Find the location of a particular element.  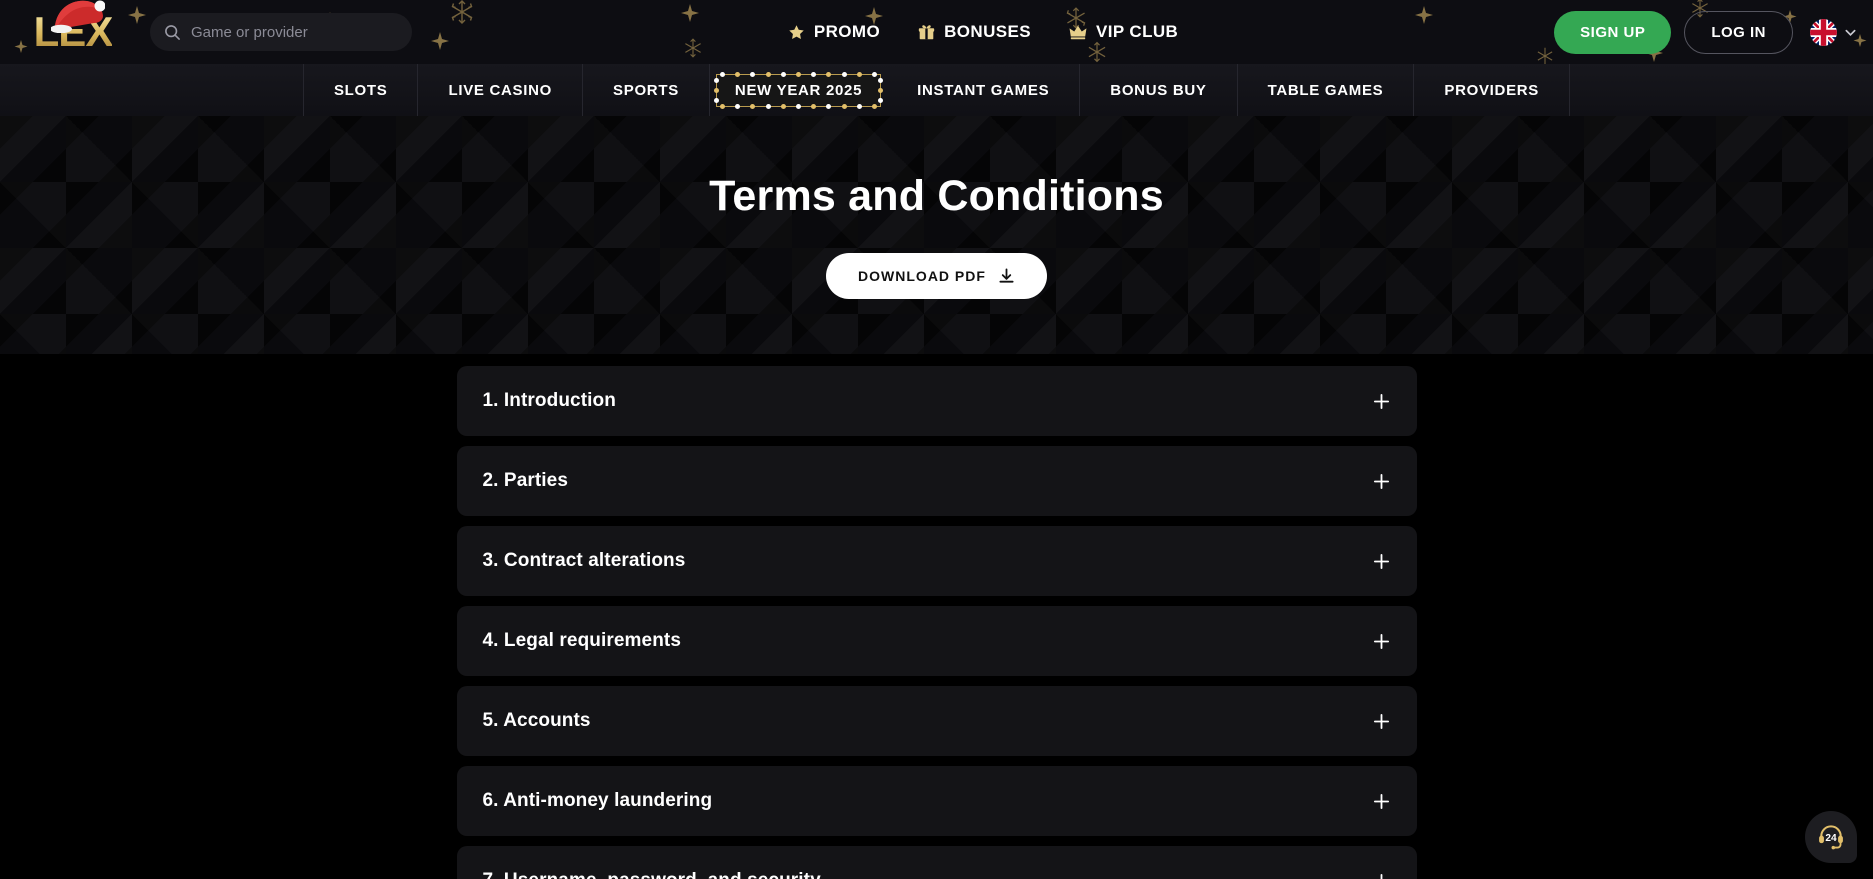

accordion-title: 5. Accounts is located at coordinates (536, 720).